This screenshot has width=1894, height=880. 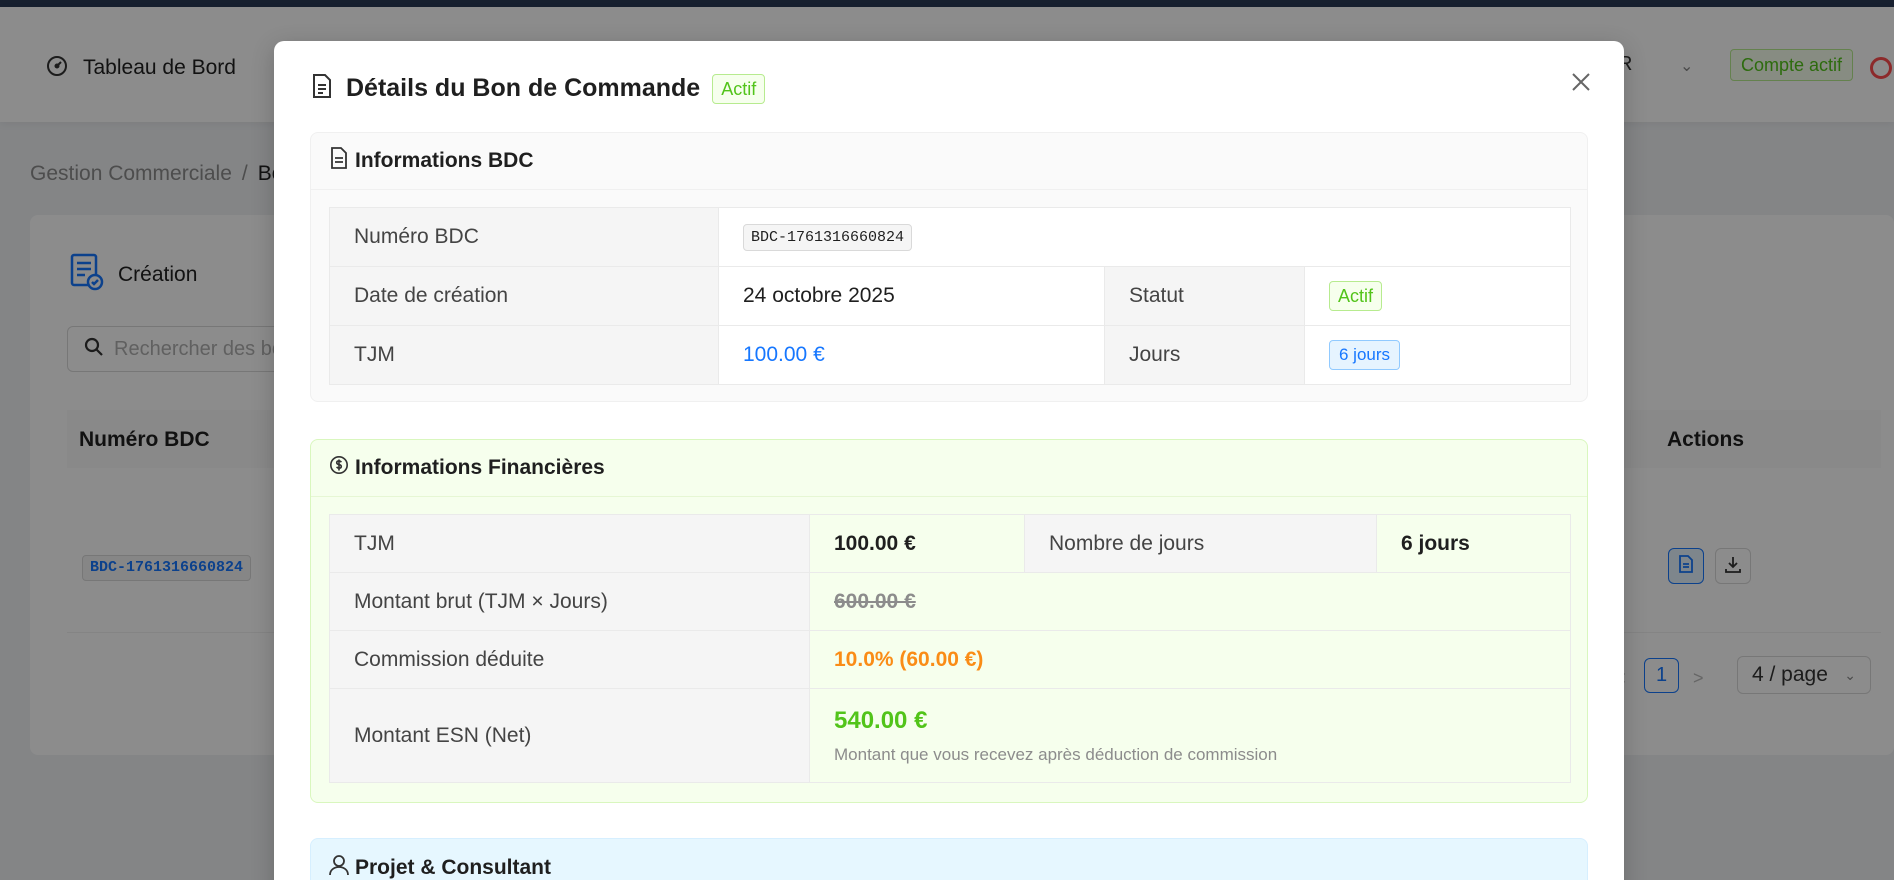 I want to click on value-creation-date: 24 octobre 2025, so click(x=911, y=296).